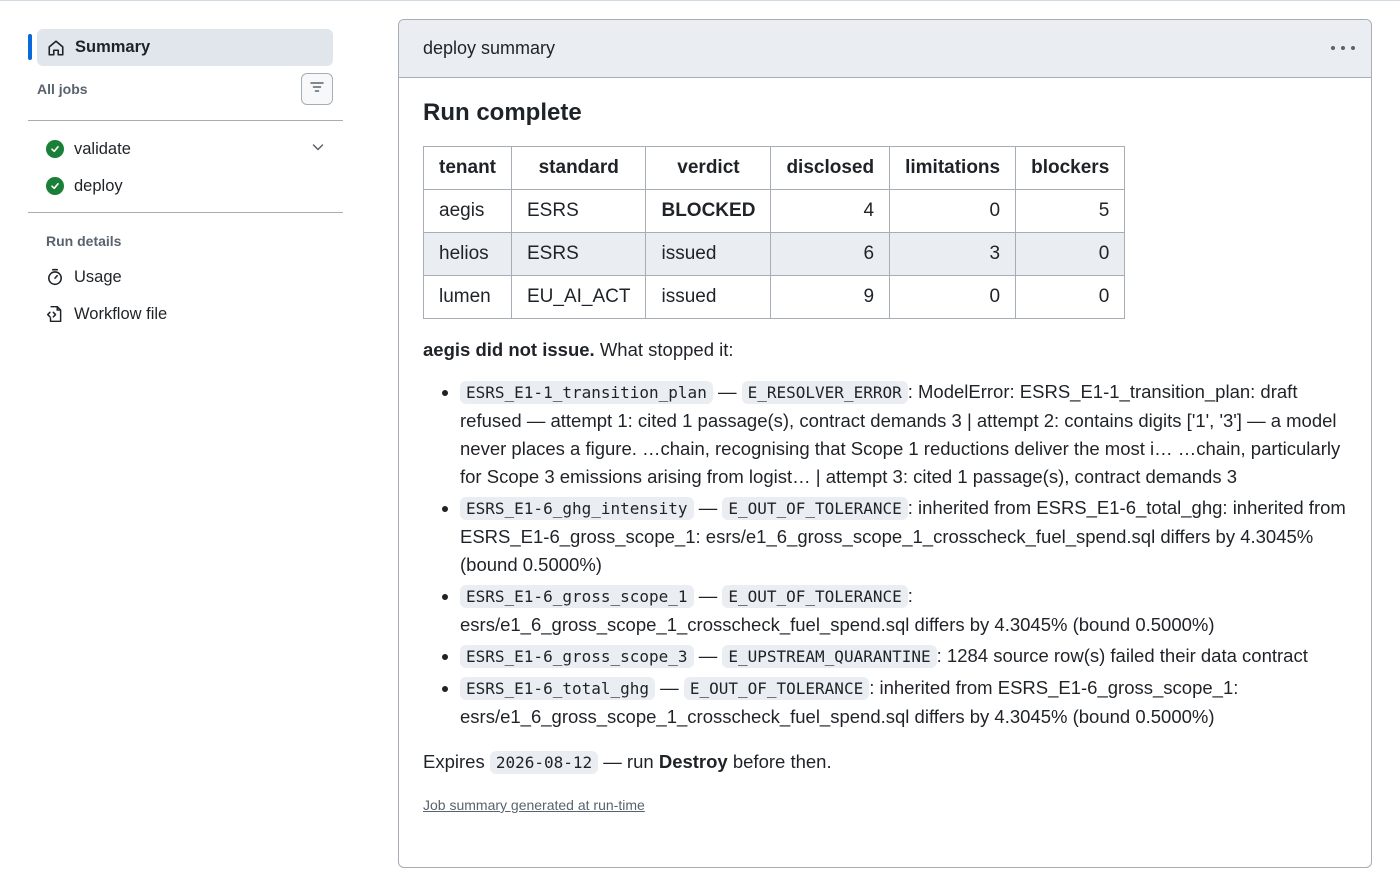 The image size is (1400, 879). I want to click on sidebar-item-workflow-file: Workflow file, so click(106, 314).